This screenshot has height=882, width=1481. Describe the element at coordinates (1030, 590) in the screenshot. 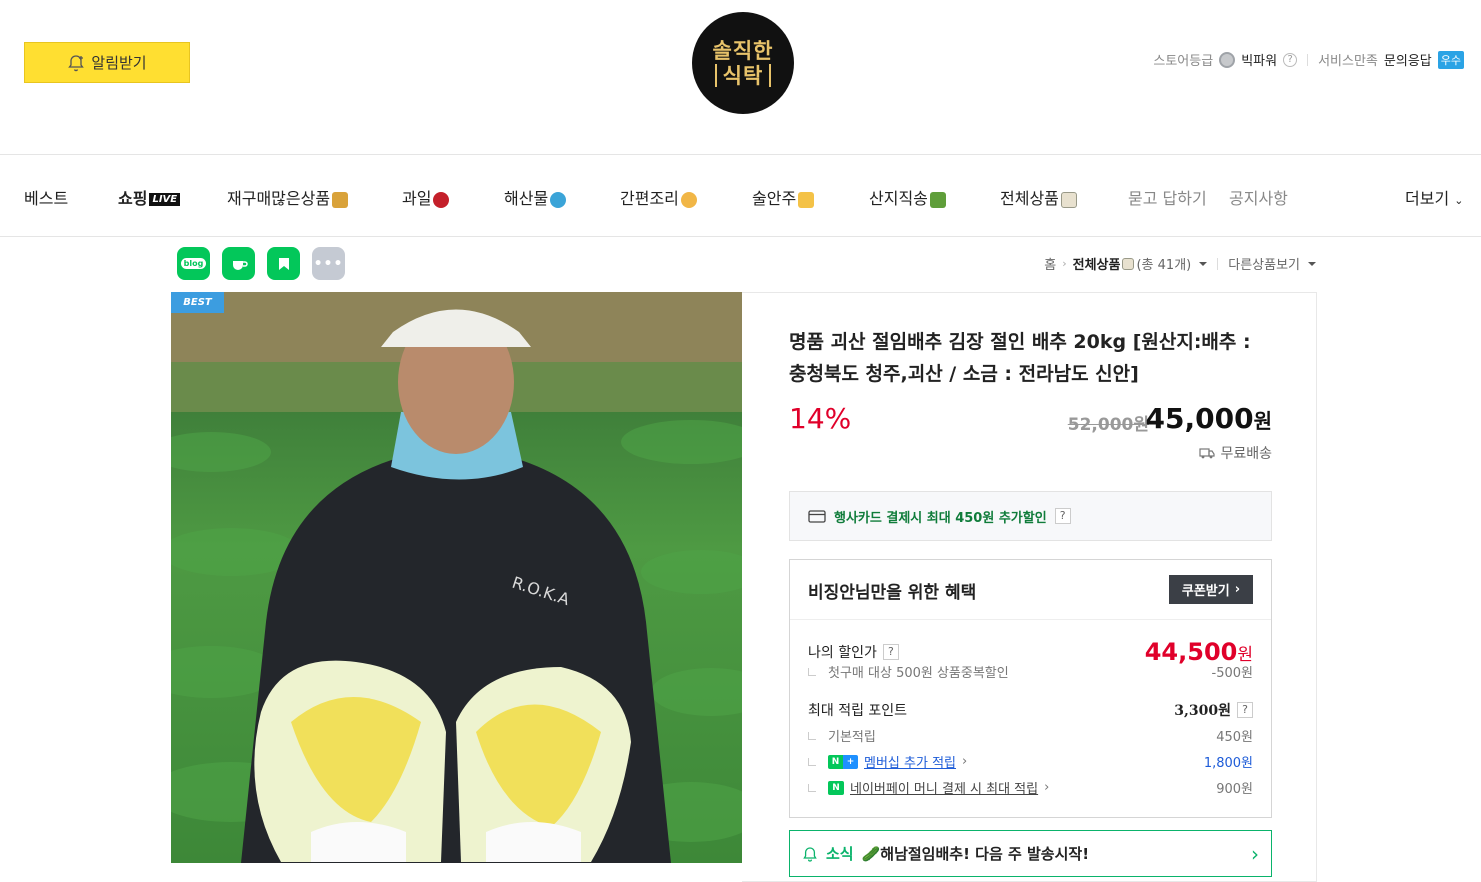

I see `benefit-header: 비징안님만을 위한 혜택 쿠폰받기 ›` at that location.